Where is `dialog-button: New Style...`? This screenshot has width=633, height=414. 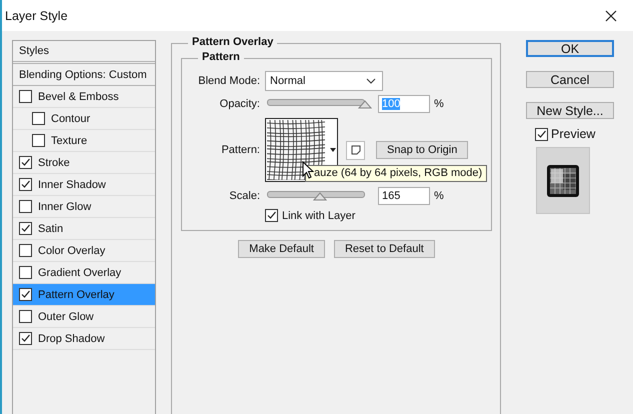 dialog-button: New Style... is located at coordinates (570, 110).